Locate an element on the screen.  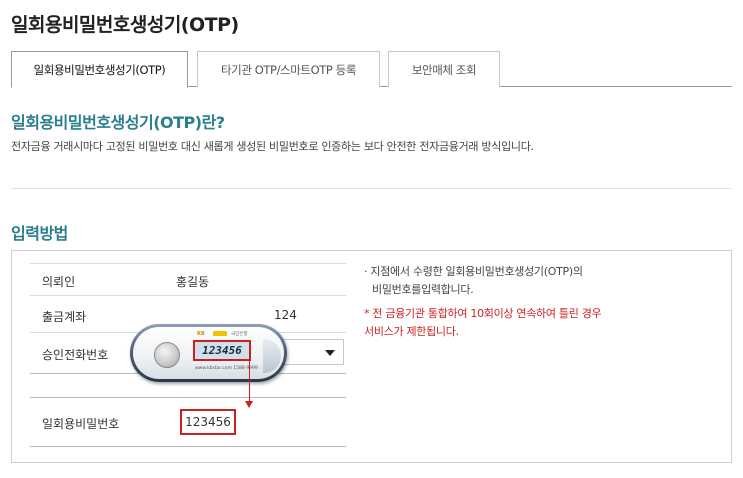
withdraw-account-label: 출금계좌 is located at coordinates (64, 317).